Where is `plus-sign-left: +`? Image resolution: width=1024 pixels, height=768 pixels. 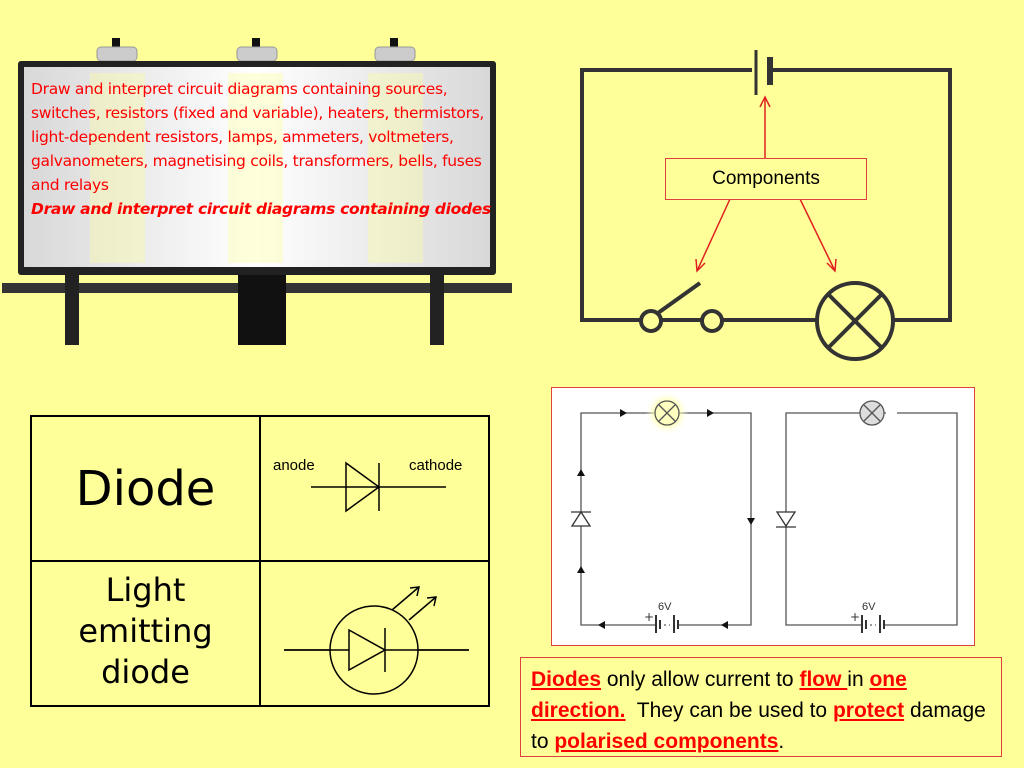 plus-sign-left: + is located at coordinates (649, 617).